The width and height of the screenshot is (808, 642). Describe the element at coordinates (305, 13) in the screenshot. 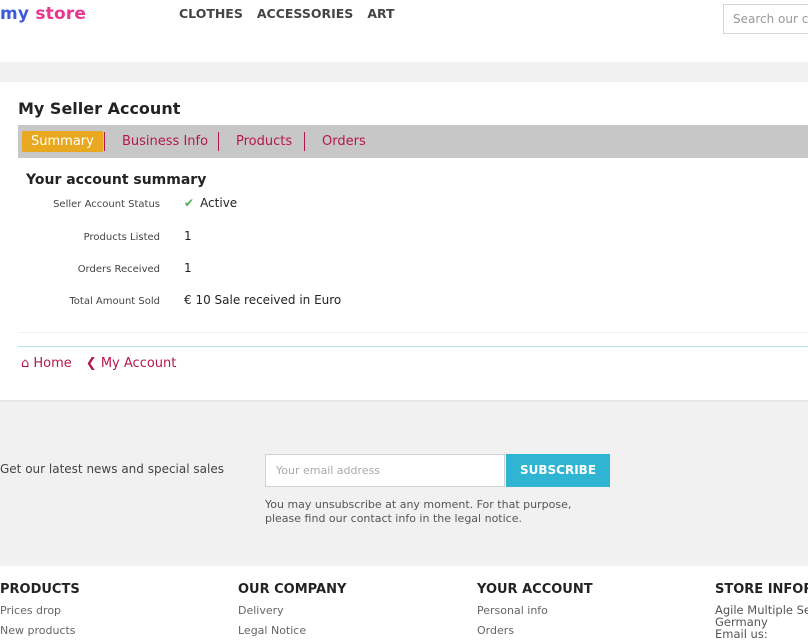

I see `nav-accessories: ACCESSORIES` at that location.